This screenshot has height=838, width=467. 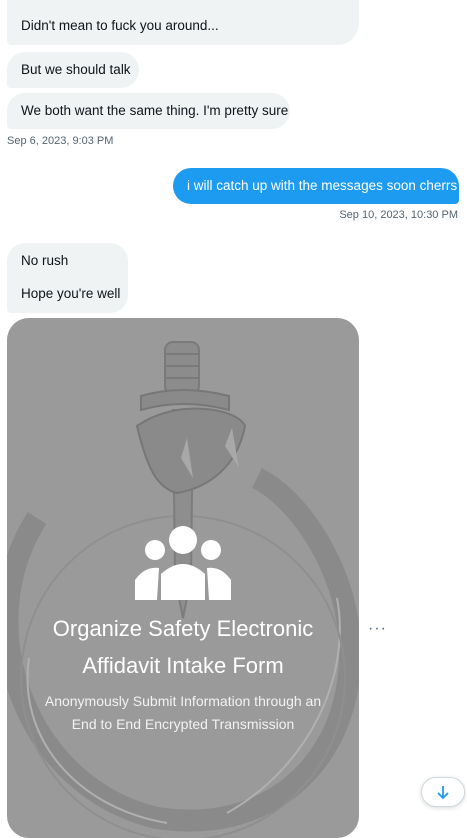 I want to click on message-bubble-received: No rush Hope you're well, so click(x=67, y=278).